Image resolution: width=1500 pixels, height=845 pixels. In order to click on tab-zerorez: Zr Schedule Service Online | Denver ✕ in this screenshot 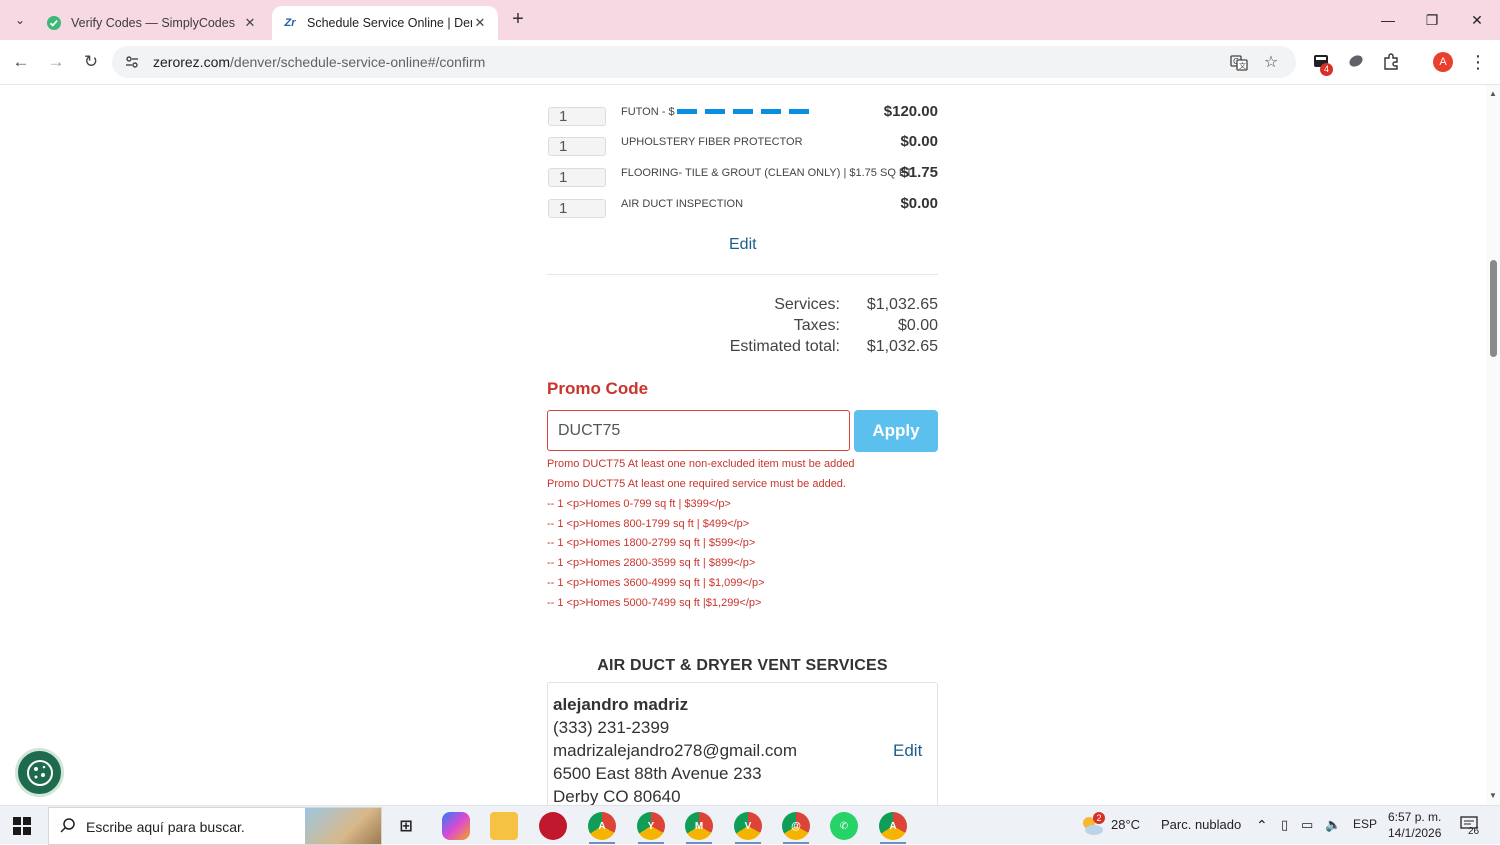, I will do `click(385, 23)`.